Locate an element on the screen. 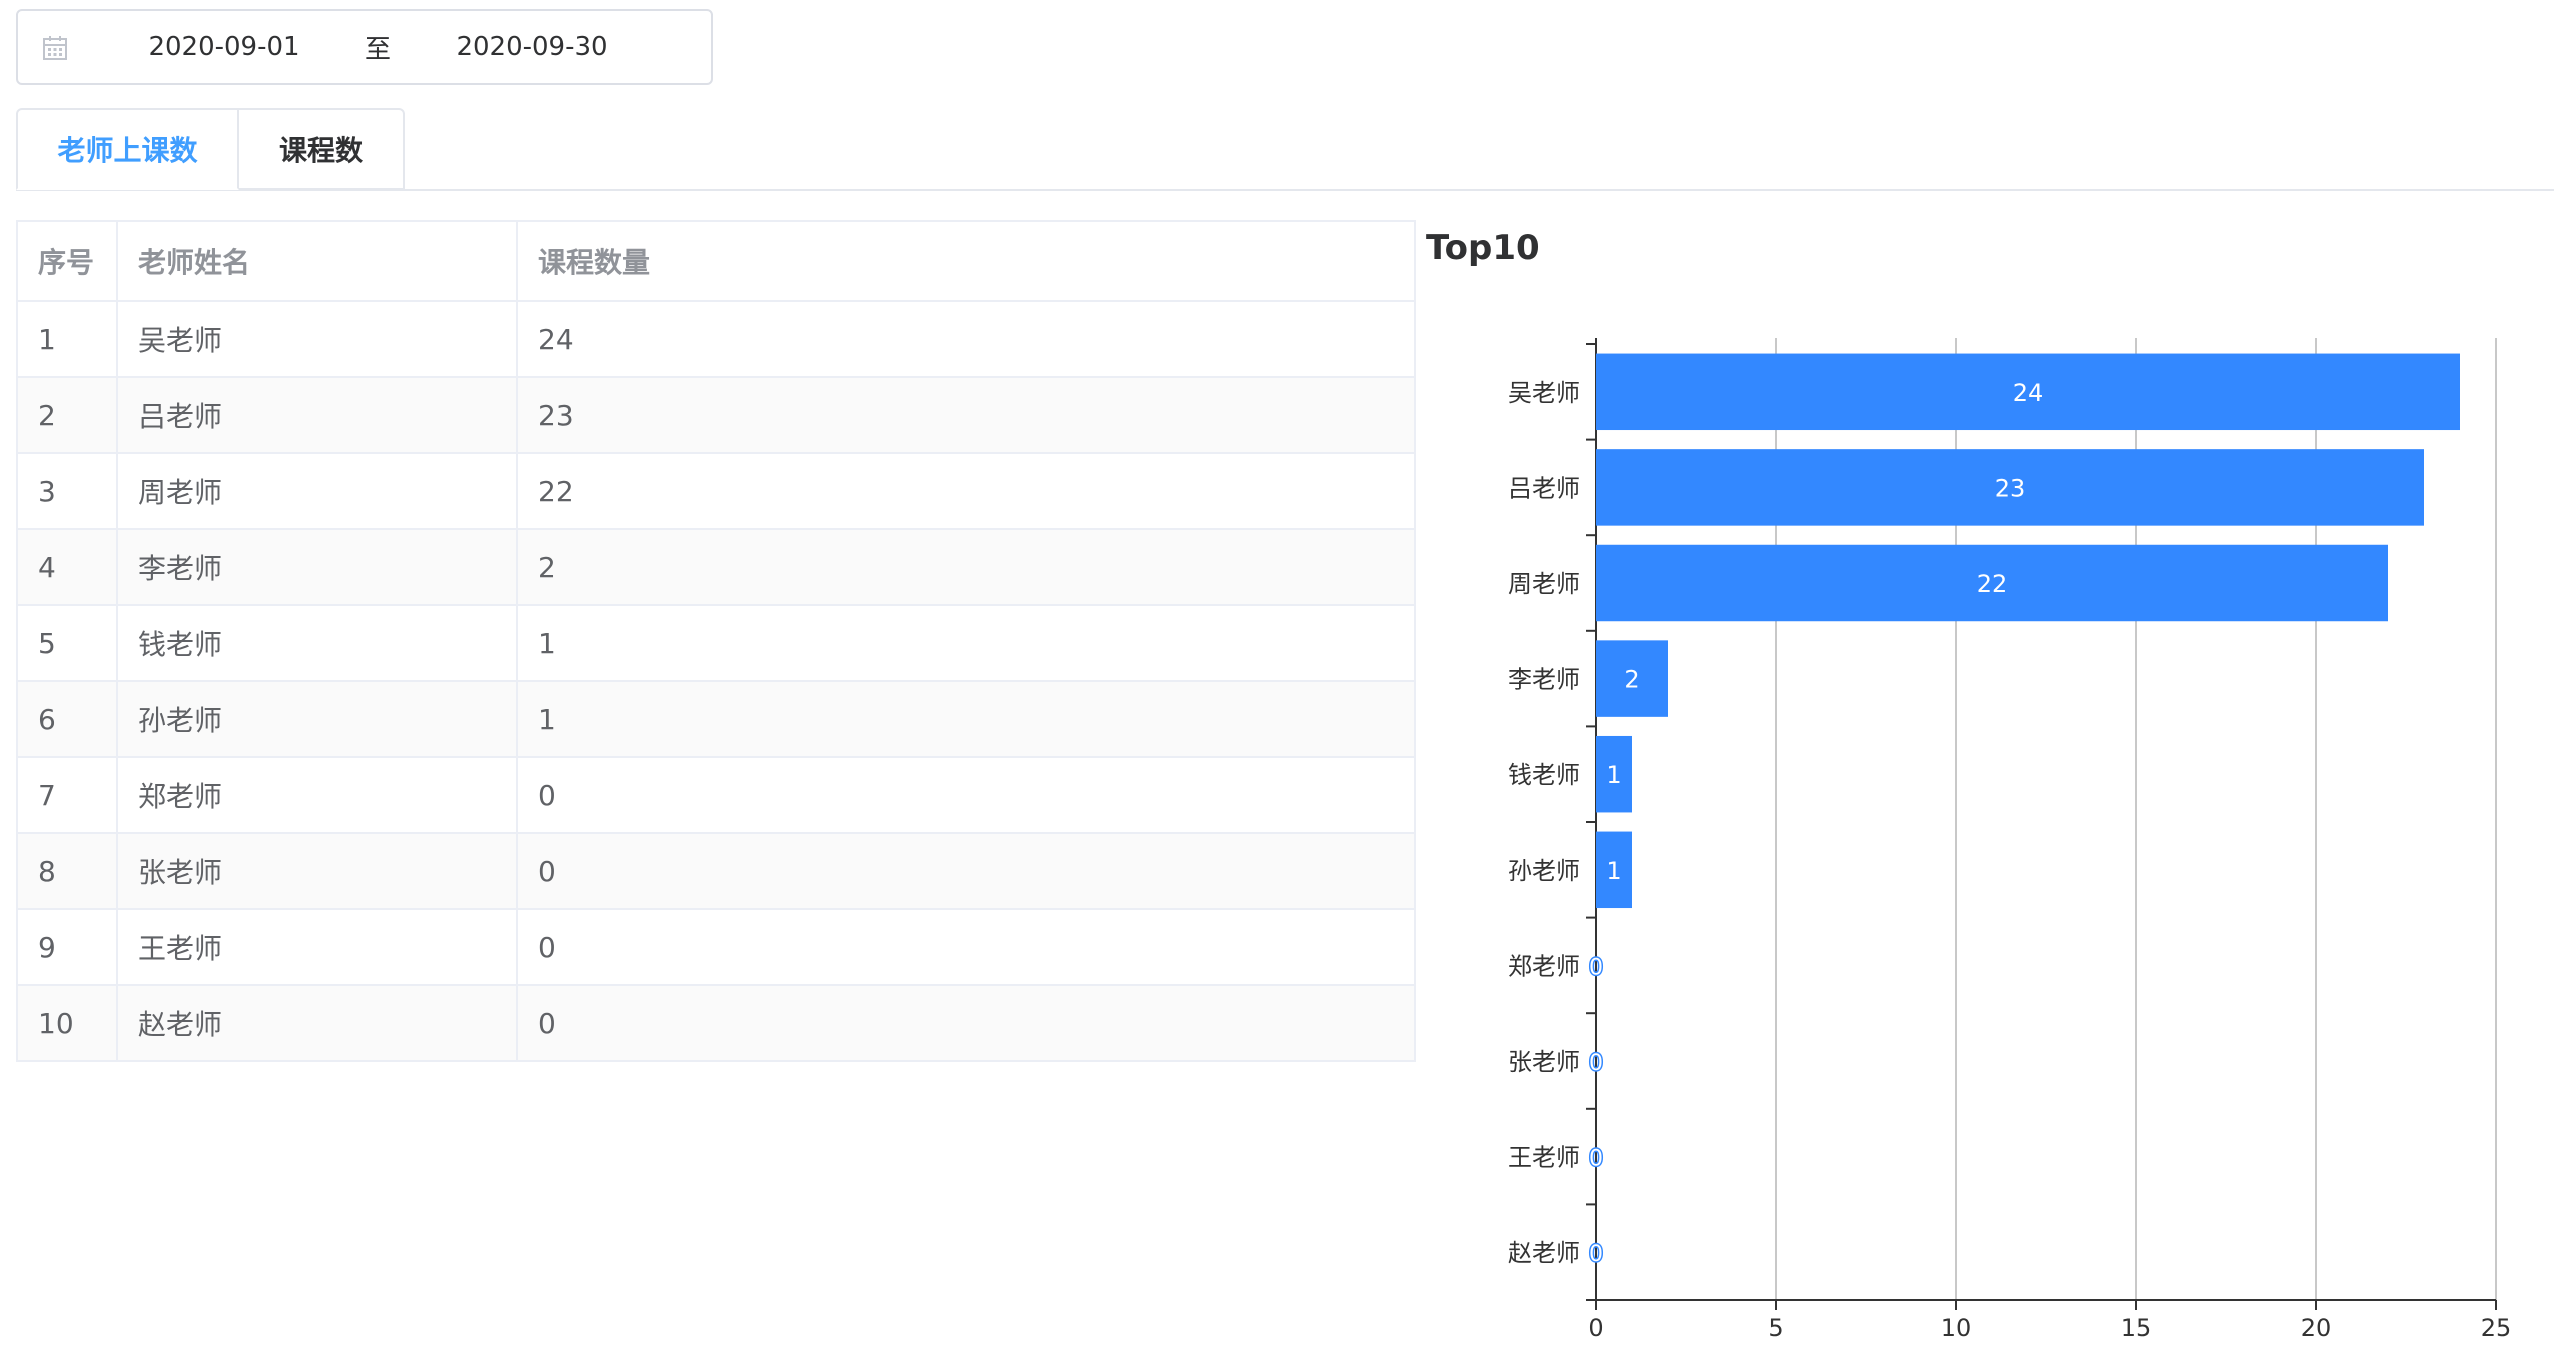  y-tick-label: 王老师 is located at coordinates (1544, 1158).